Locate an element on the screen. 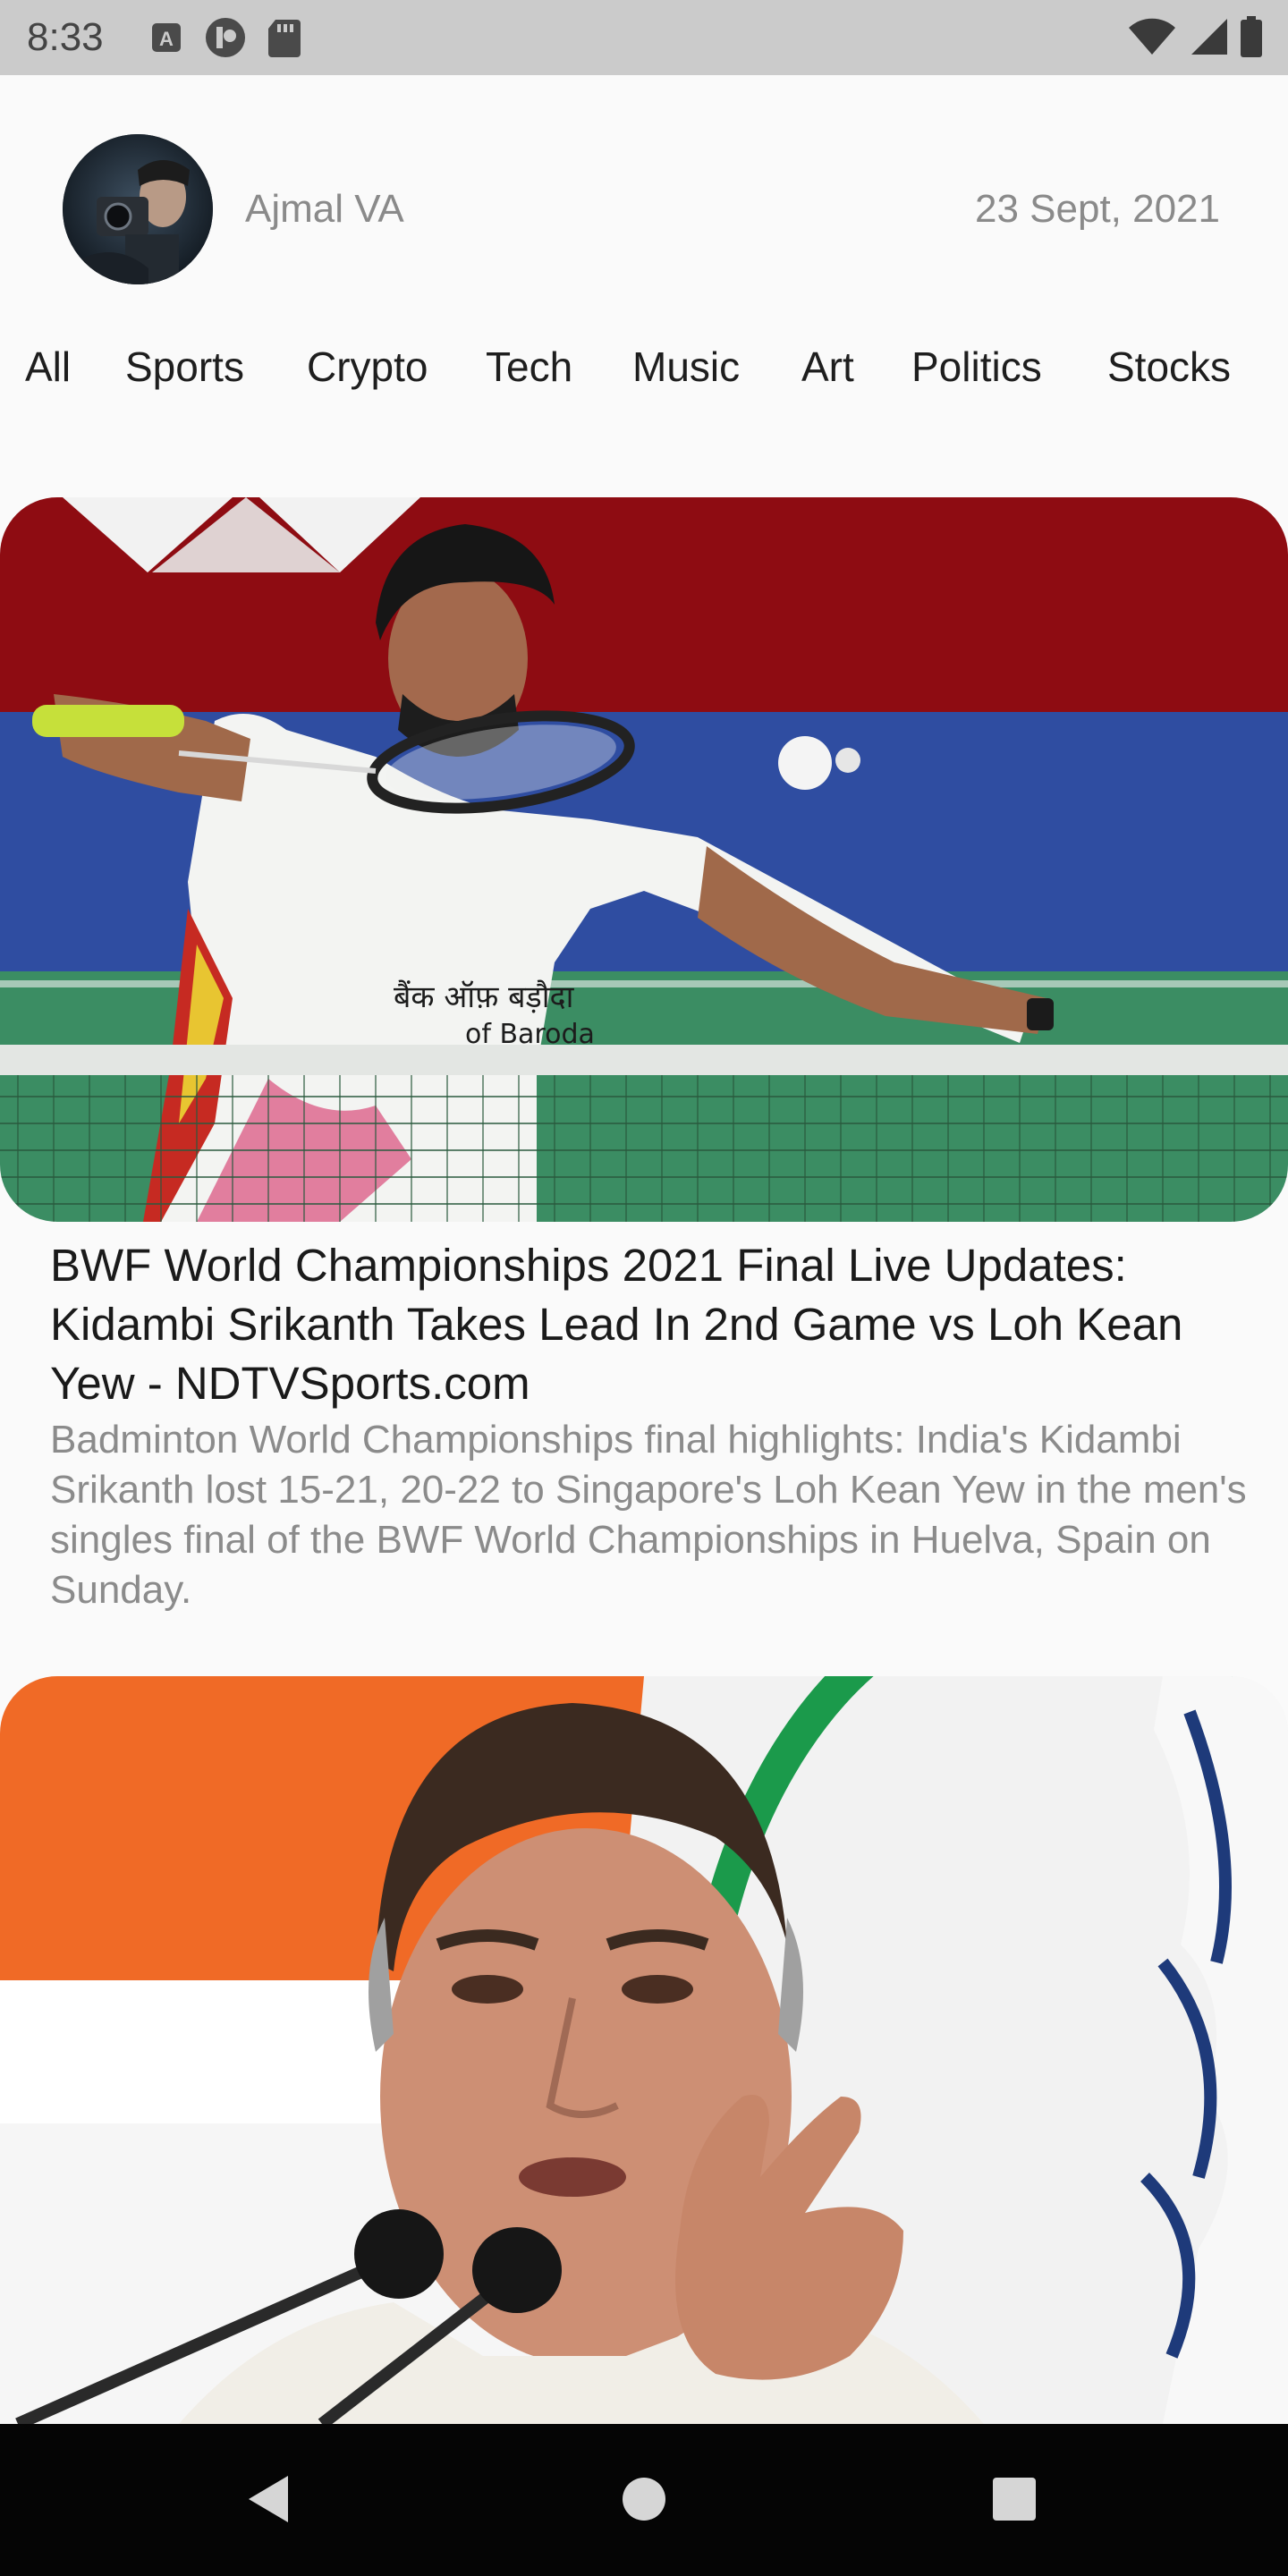  jersey-text: बैंक ऑफ़ बड़ौदा is located at coordinates (484, 997).